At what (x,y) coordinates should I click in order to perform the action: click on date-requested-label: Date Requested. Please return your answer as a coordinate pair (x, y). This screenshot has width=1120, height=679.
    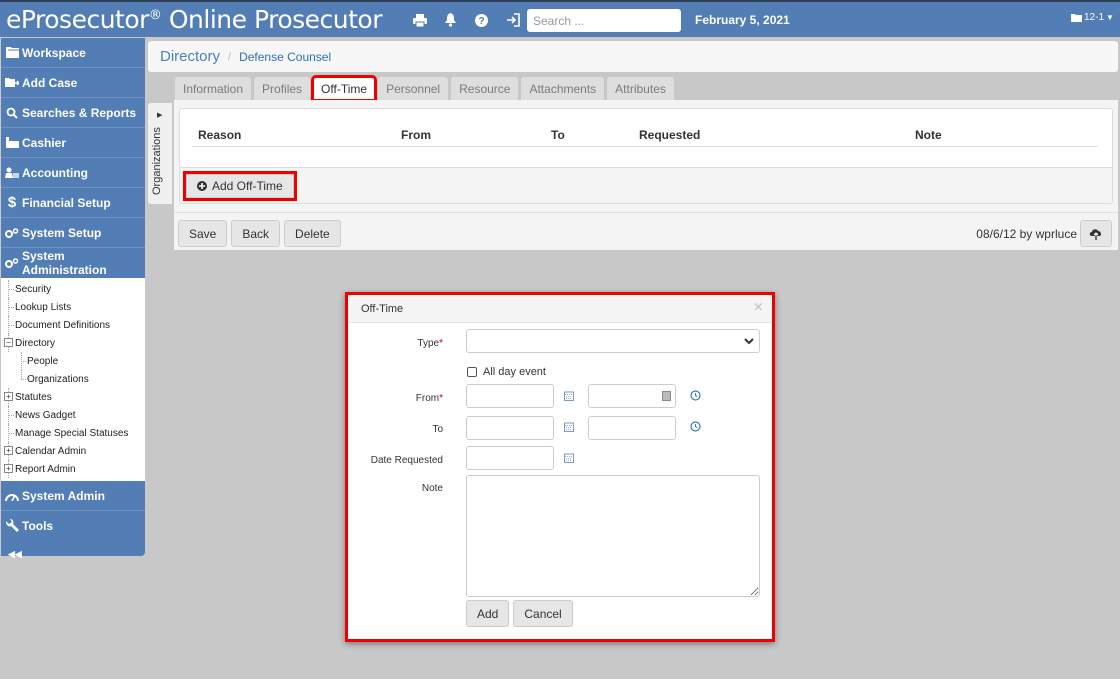
    Looking at the image, I should click on (406, 460).